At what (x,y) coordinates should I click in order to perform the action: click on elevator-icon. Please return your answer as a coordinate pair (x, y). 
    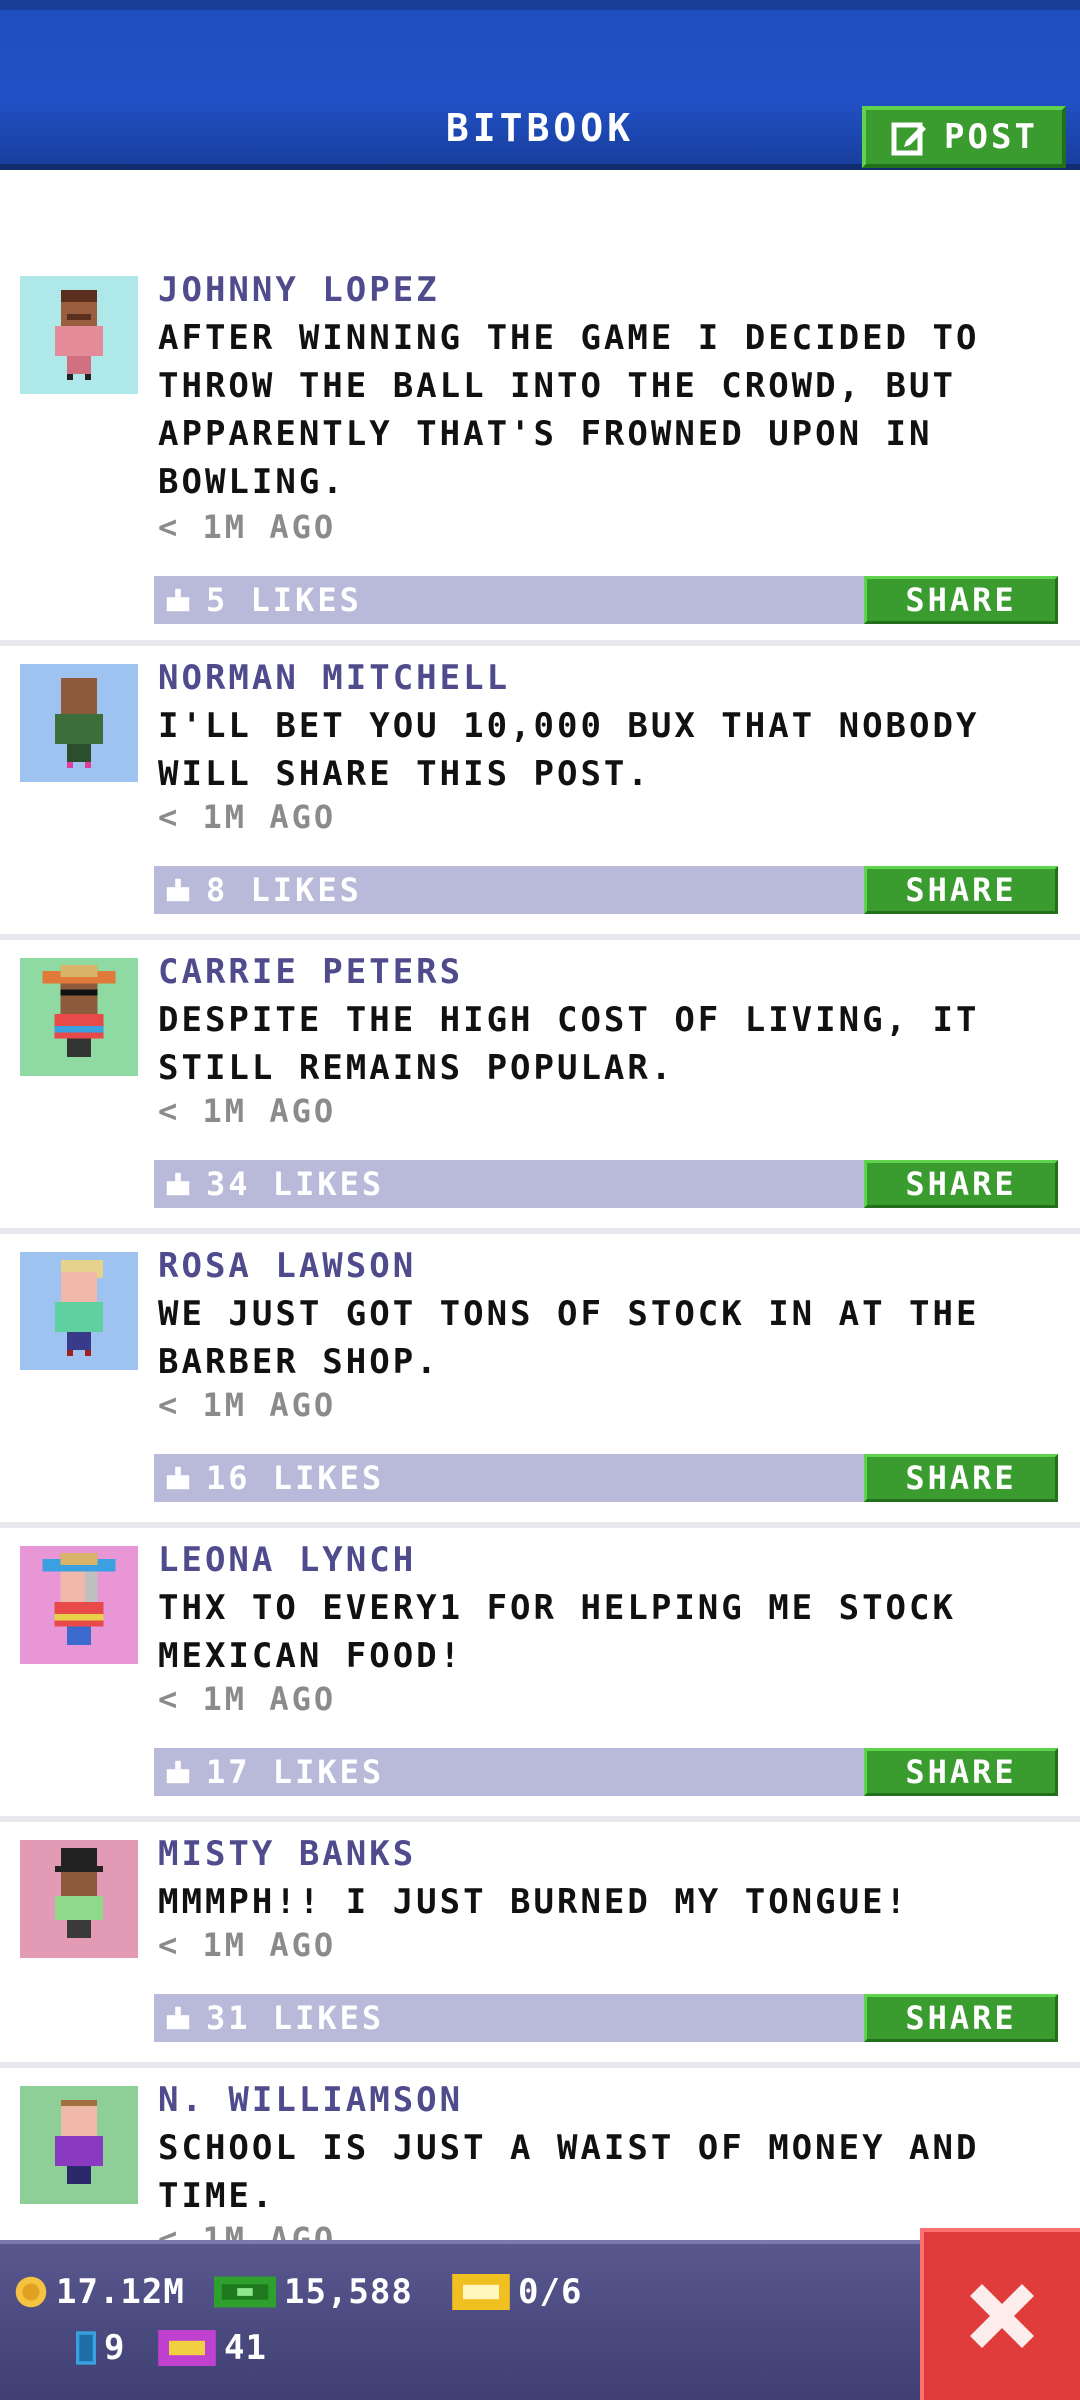
    Looking at the image, I should click on (86, 2348).